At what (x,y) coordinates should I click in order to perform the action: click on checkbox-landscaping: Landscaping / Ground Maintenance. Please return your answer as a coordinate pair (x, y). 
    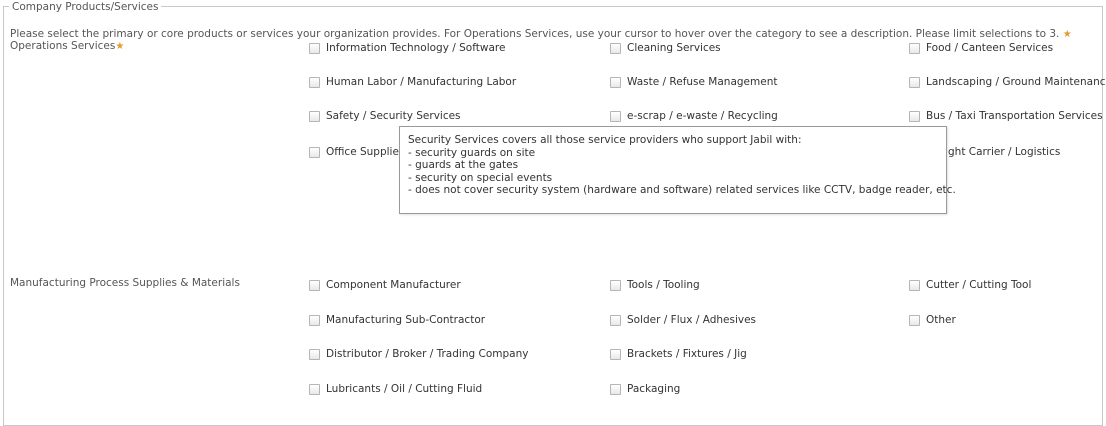
    Looking at the image, I should click on (1007, 82).